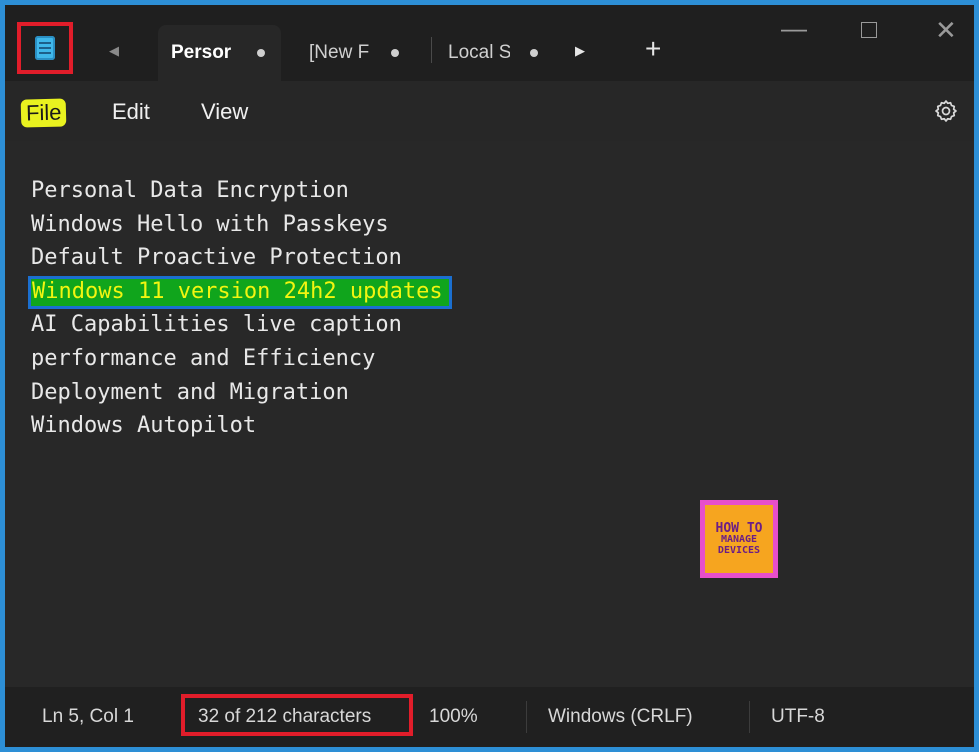 Image resolution: width=979 pixels, height=752 pixels. What do you see at coordinates (739, 528) in the screenshot?
I see `logo-line1: HOW TO` at bounding box center [739, 528].